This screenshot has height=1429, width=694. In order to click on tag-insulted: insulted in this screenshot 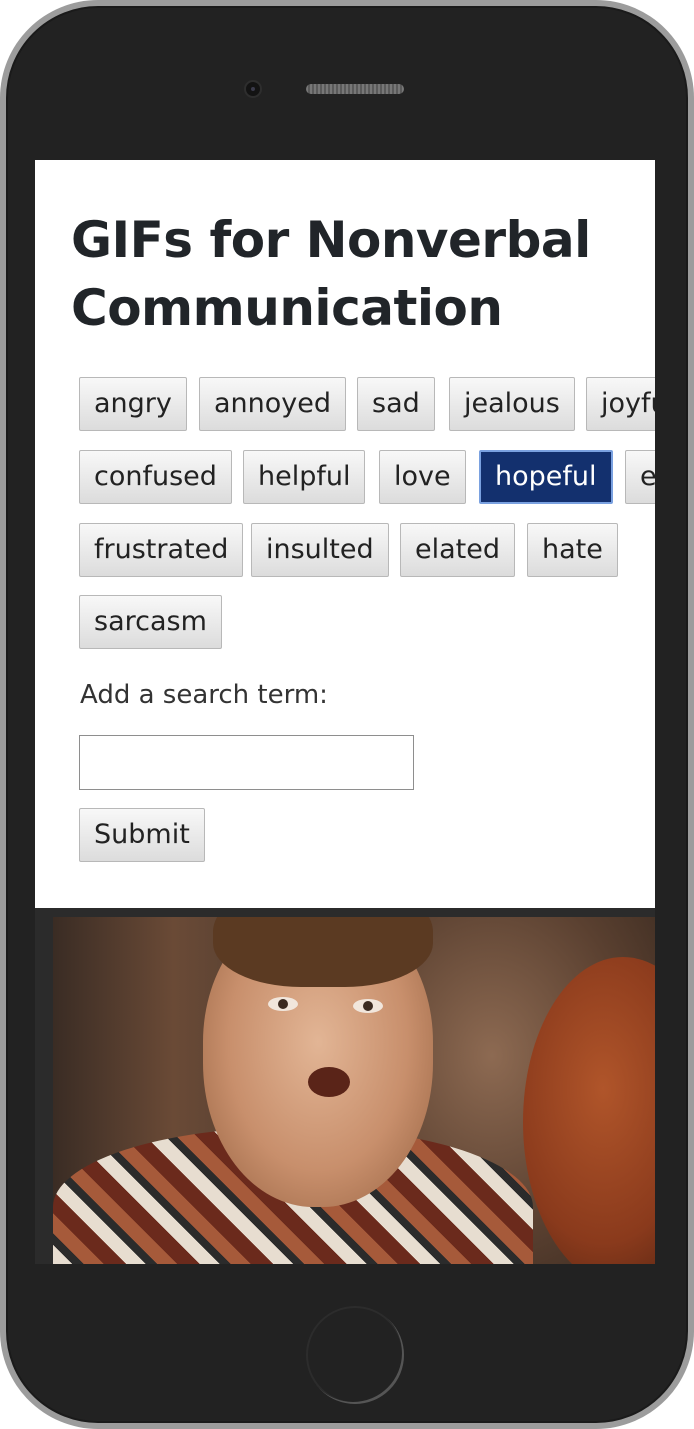, I will do `click(320, 550)`.